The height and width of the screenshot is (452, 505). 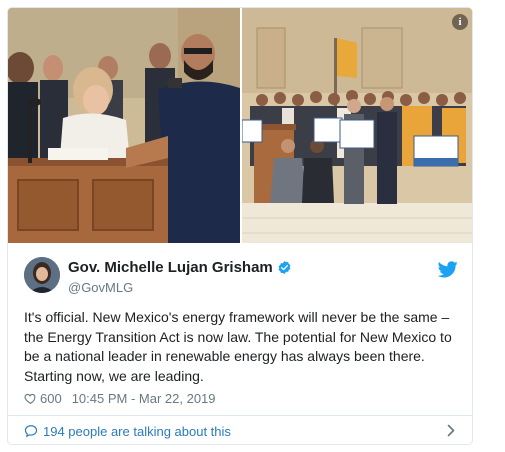 What do you see at coordinates (284, 267) in the screenshot?
I see `verified-badge-icon` at bounding box center [284, 267].